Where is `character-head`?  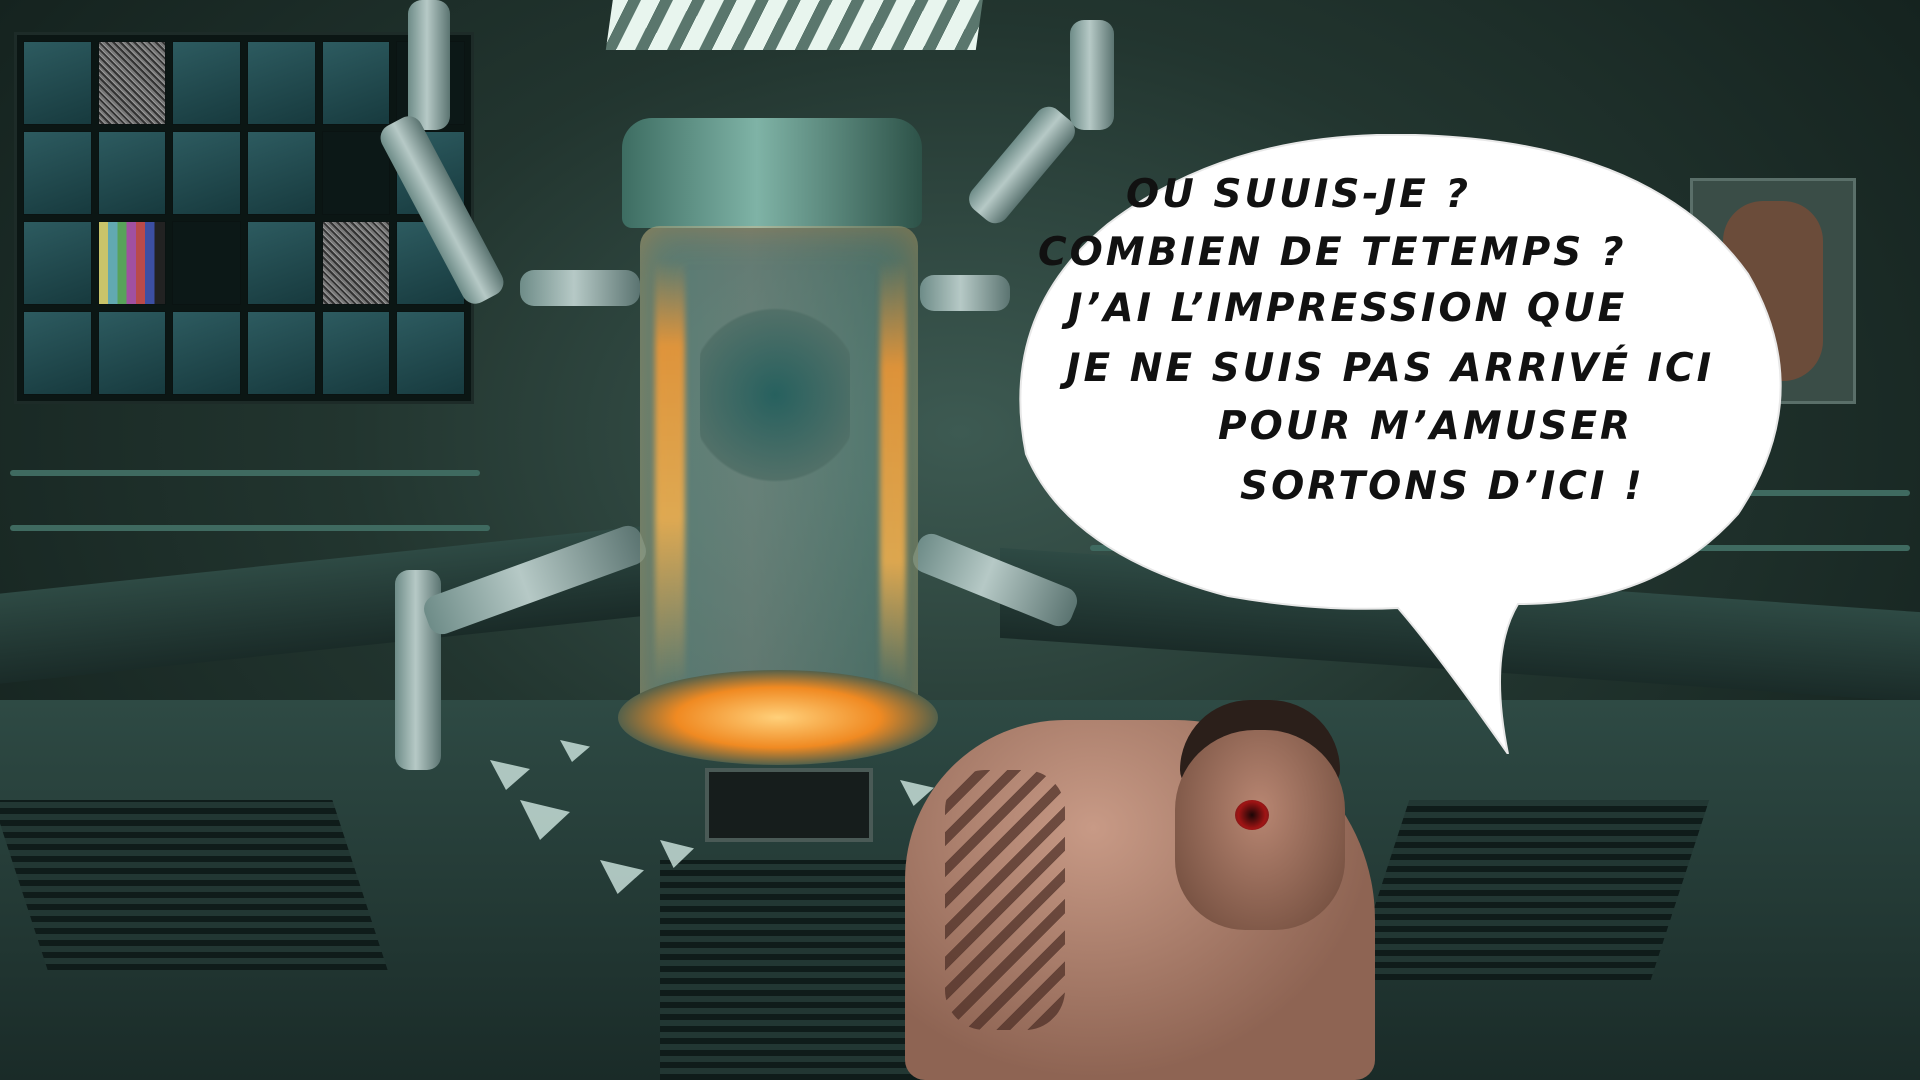 character-head is located at coordinates (1260, 830).